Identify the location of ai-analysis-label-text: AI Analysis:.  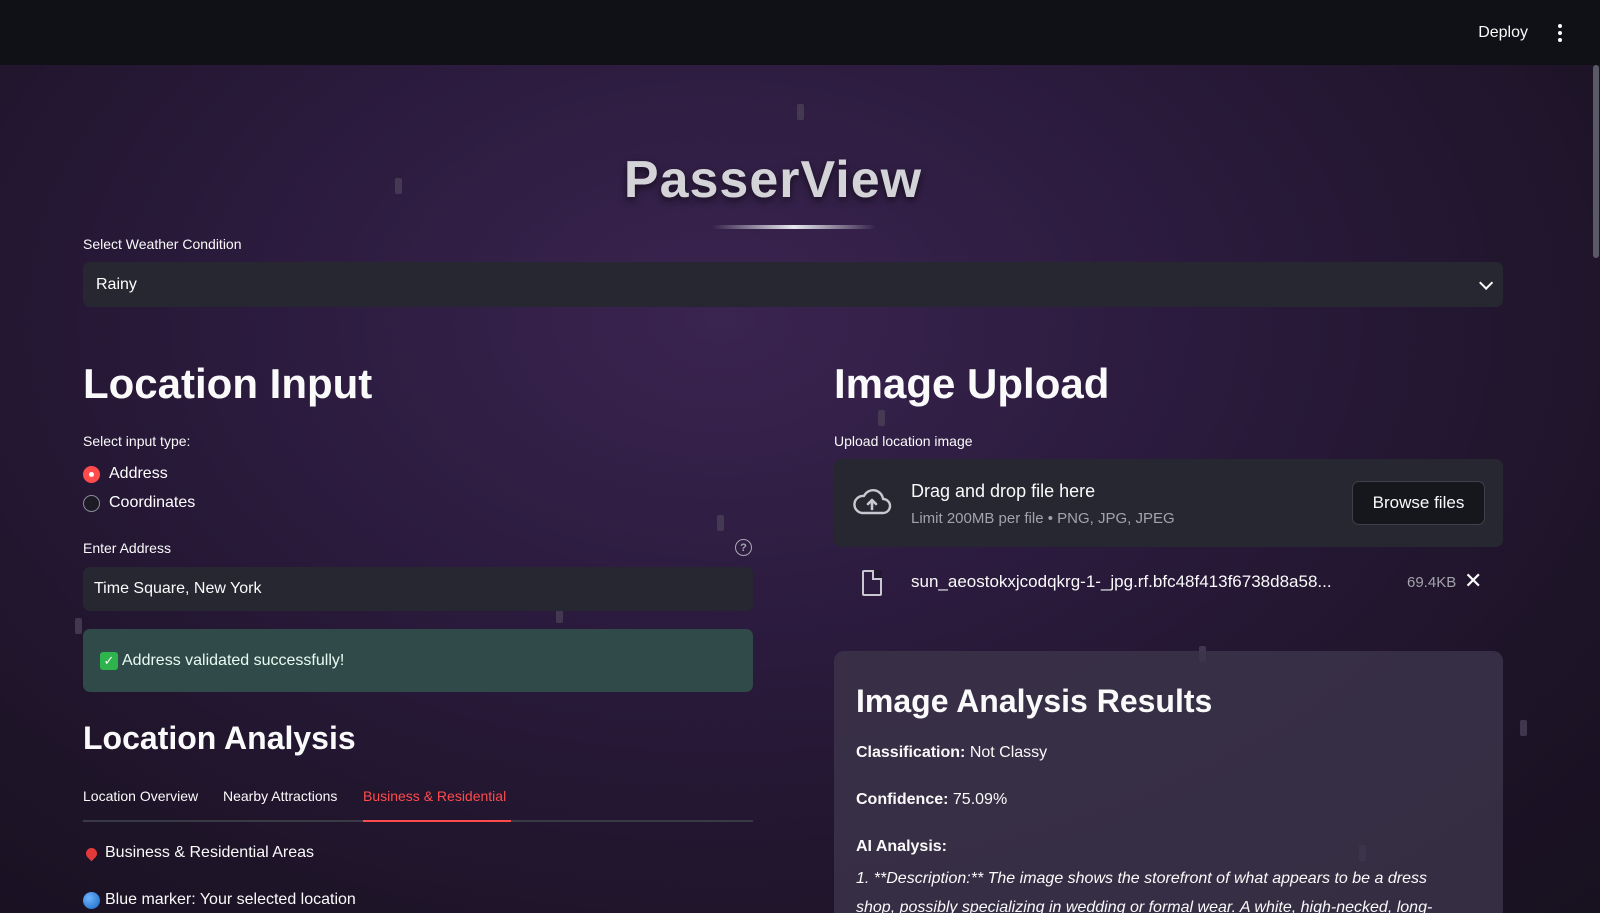
(901, 846).